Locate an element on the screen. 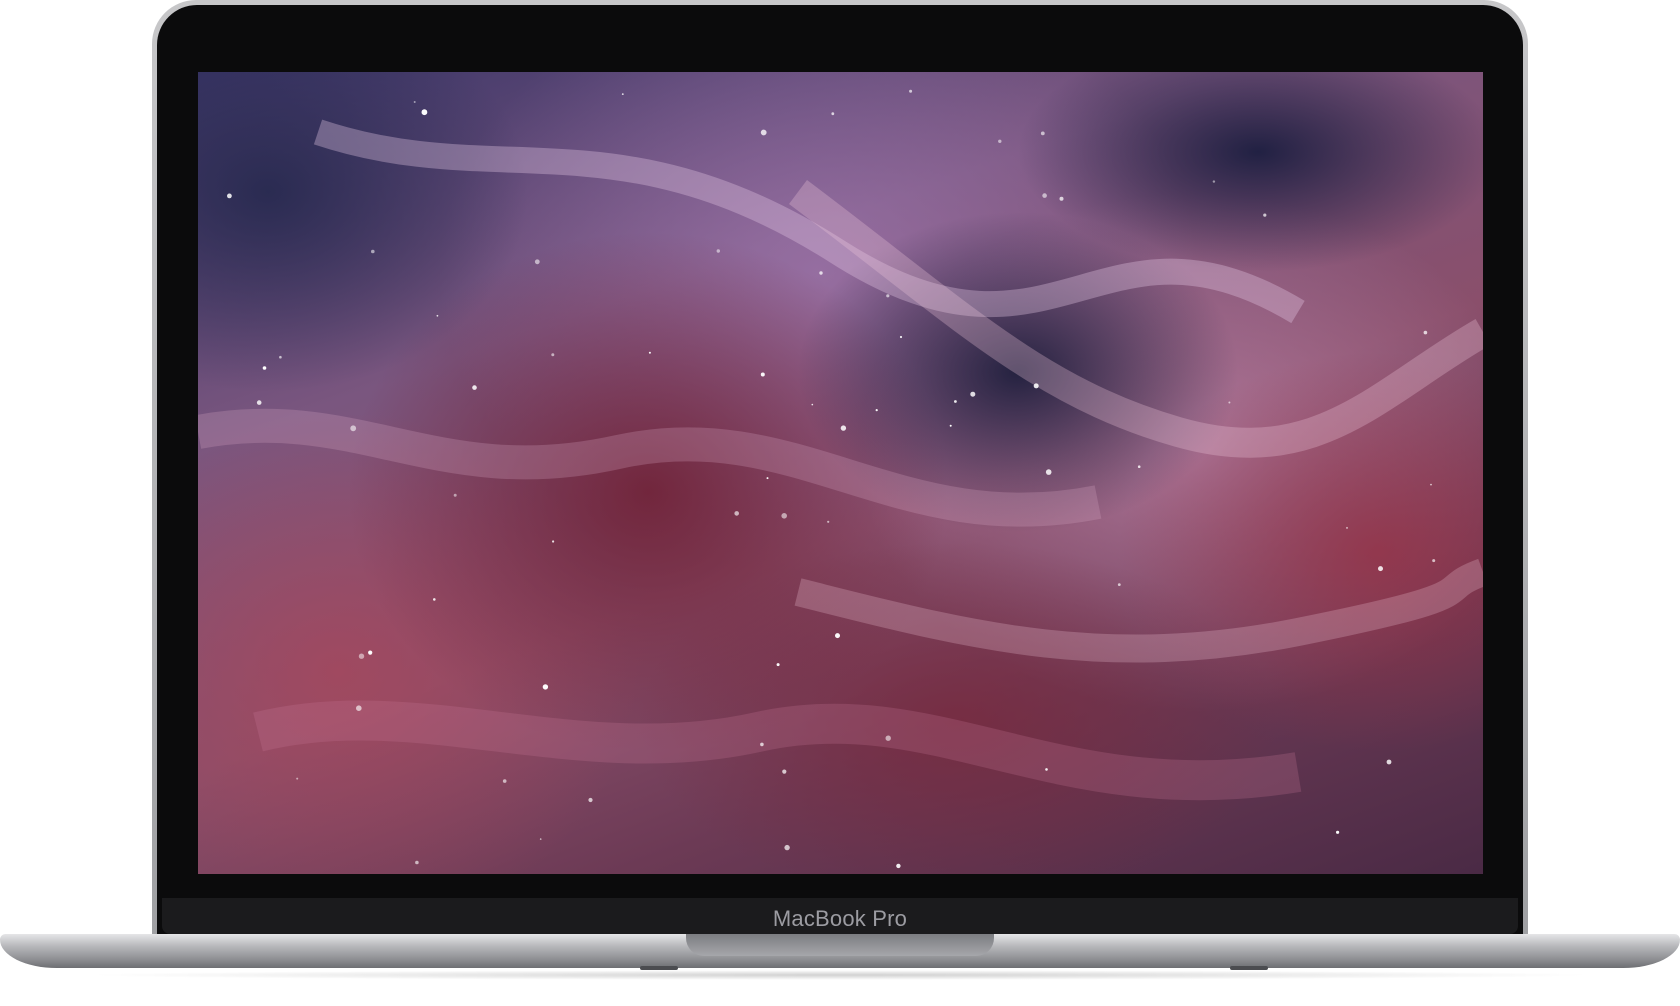  opening-notch is located at coordinates (840, 945).